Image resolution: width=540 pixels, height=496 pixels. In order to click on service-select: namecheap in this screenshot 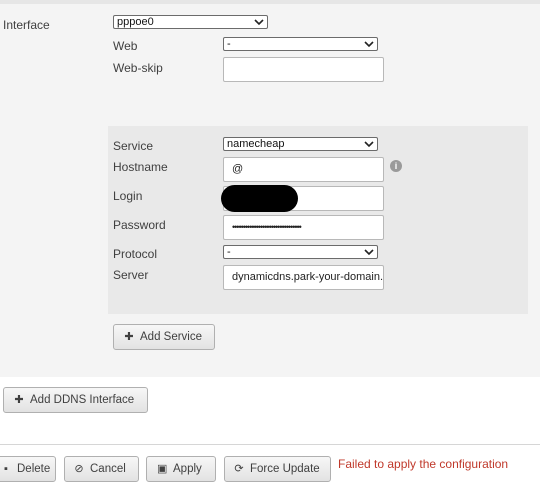, I will do `click(300, 144)`.